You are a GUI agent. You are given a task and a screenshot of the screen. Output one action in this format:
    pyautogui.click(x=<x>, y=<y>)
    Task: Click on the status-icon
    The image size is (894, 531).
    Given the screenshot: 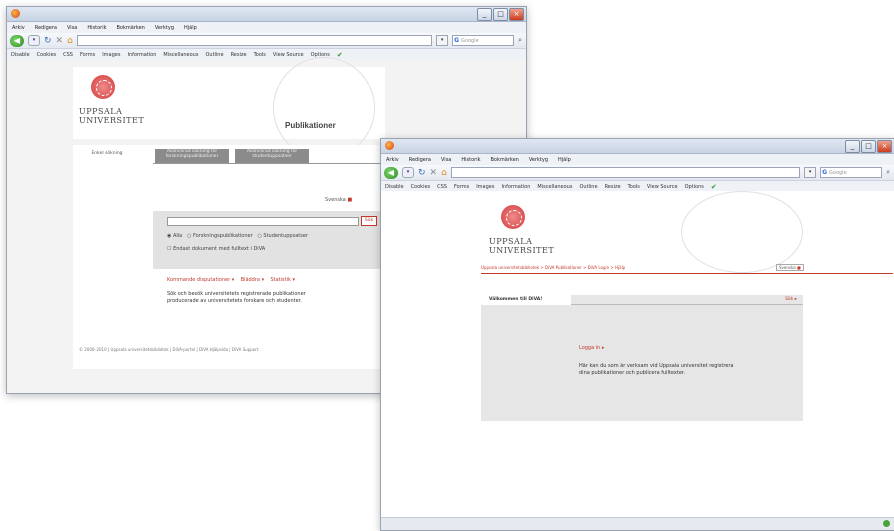 What is the action you would take?
    pyautogui.click(x=886, y=523)
    